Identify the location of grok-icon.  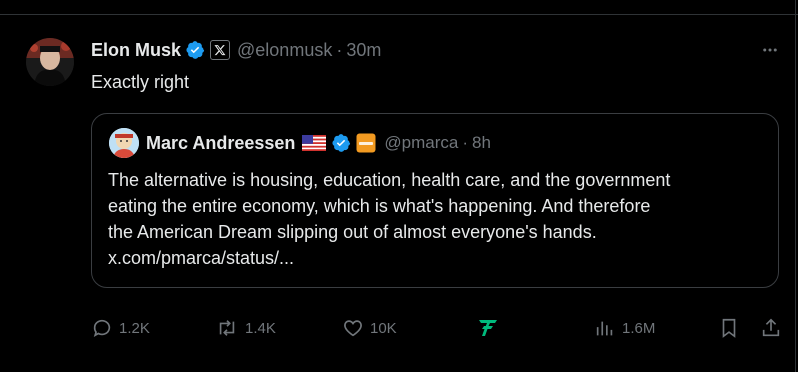
(488, 328).